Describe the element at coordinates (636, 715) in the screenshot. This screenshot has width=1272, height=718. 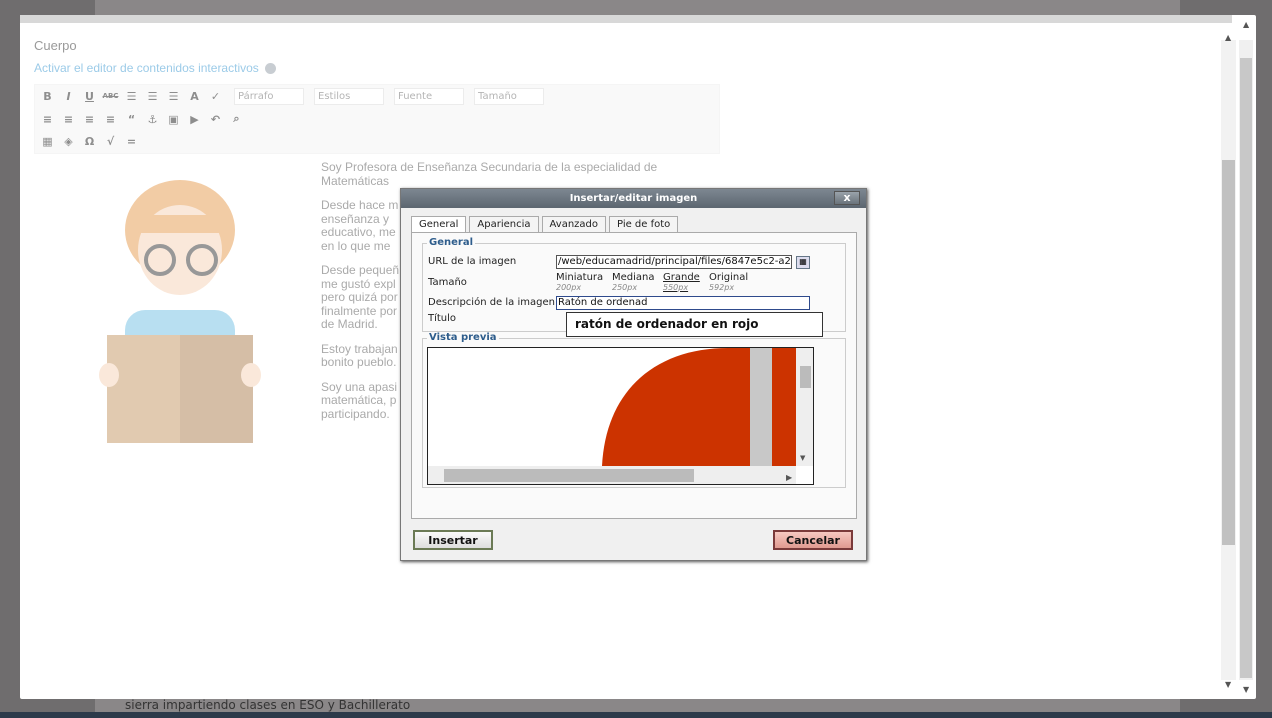
I see `taskbar` at that location.